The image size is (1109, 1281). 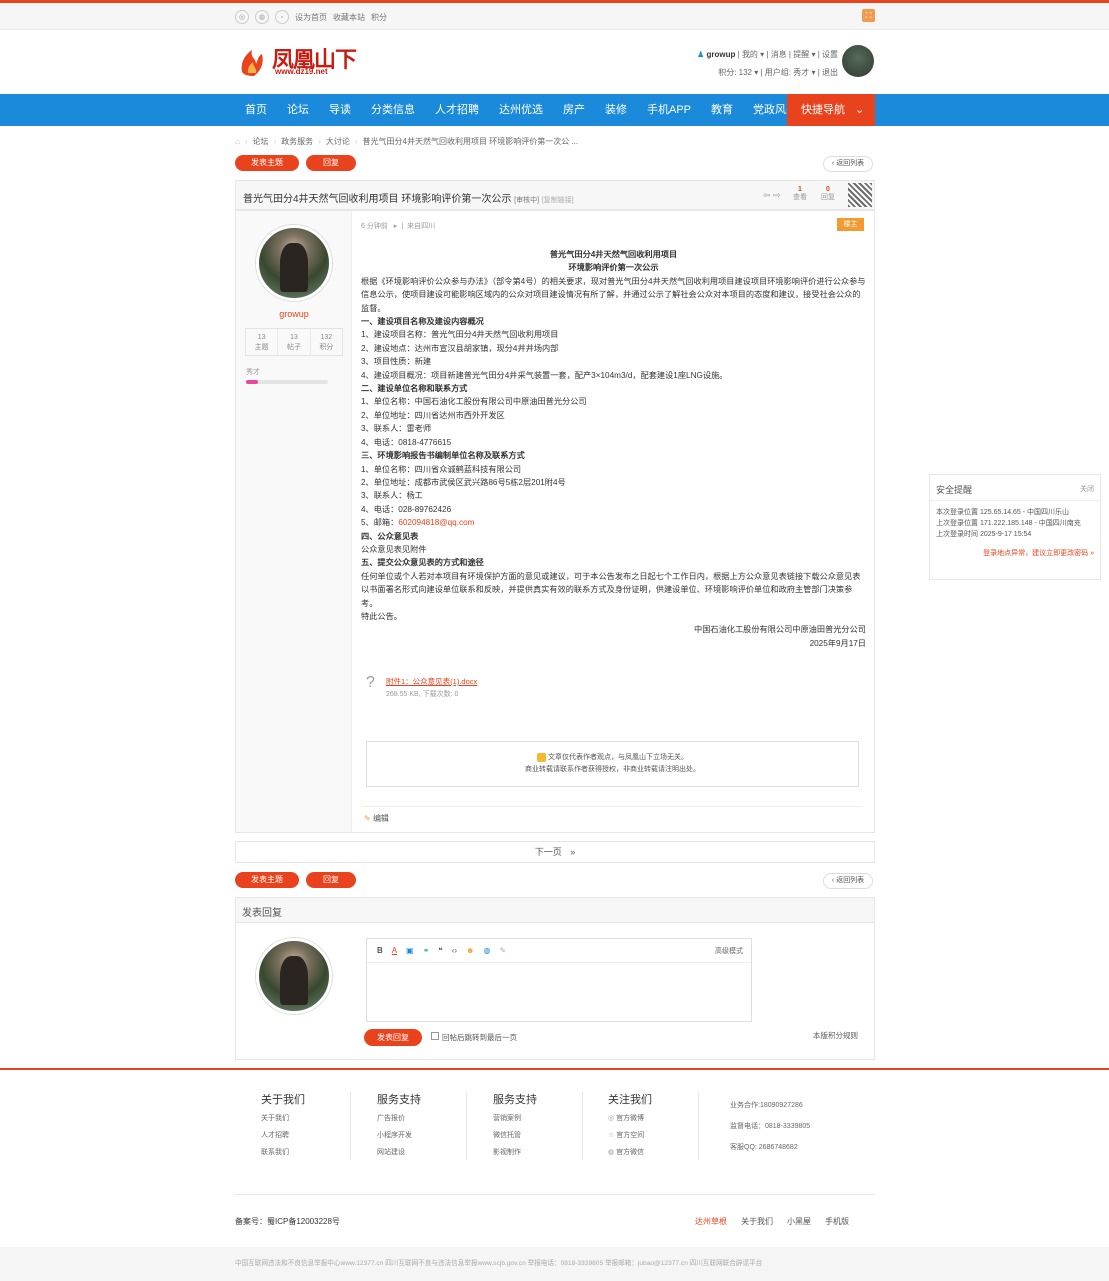 What do you see at coordinates (868, 15) in the screenshot?
I see `expand-icon: ⛶` at bounding box center [868, 15].